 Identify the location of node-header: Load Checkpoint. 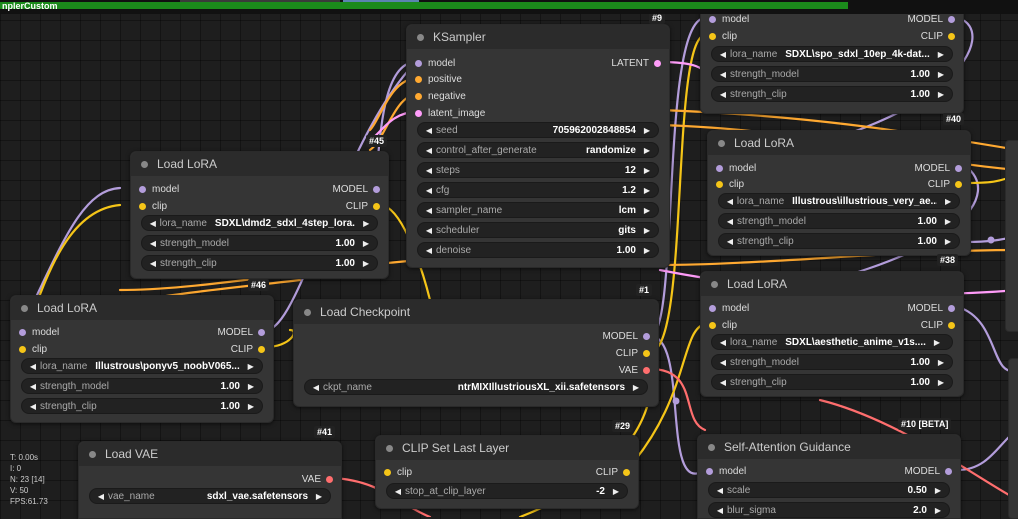
(476, 312).